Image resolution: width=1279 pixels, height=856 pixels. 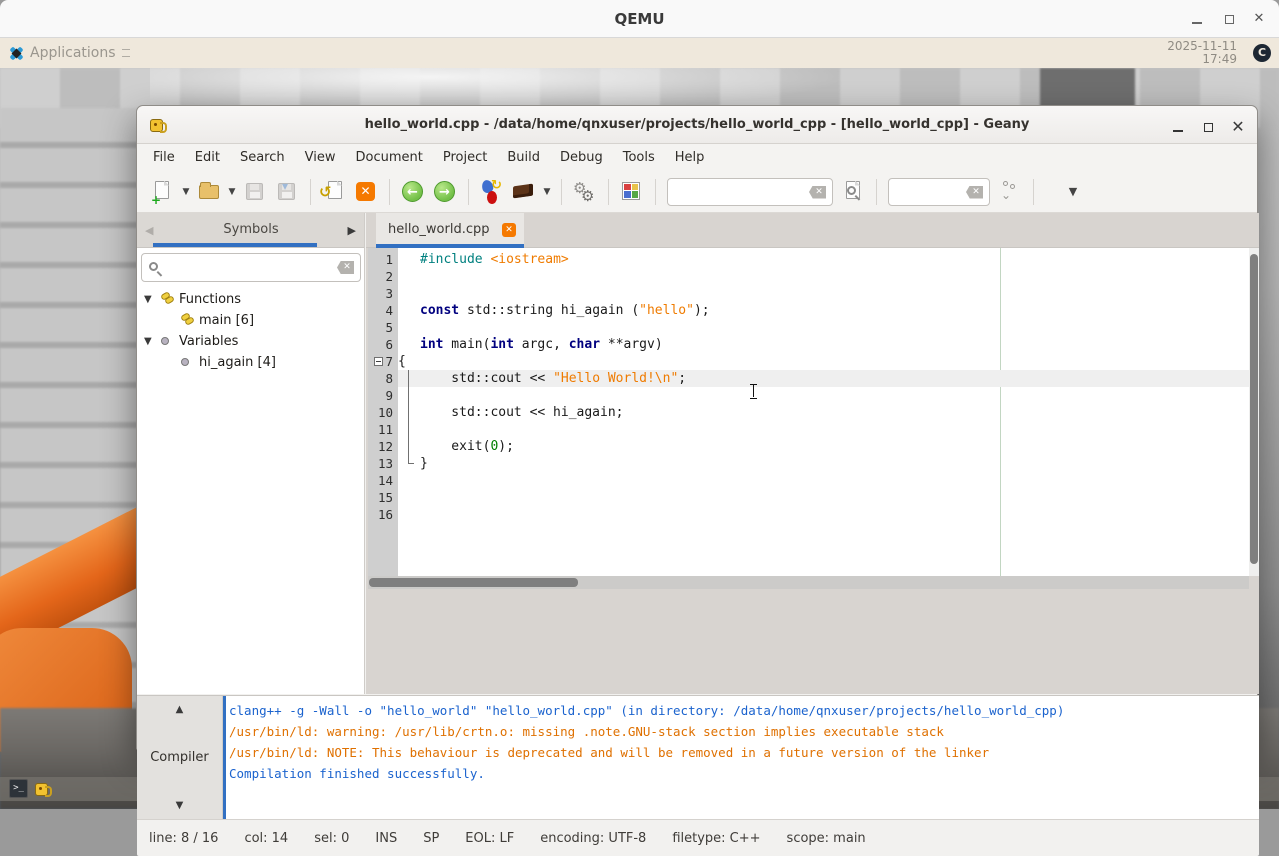 What do you see at coordinates (939, 191) in the screenshot?
I see `goto-line-input: ✕` at bounding box center [939, 191].